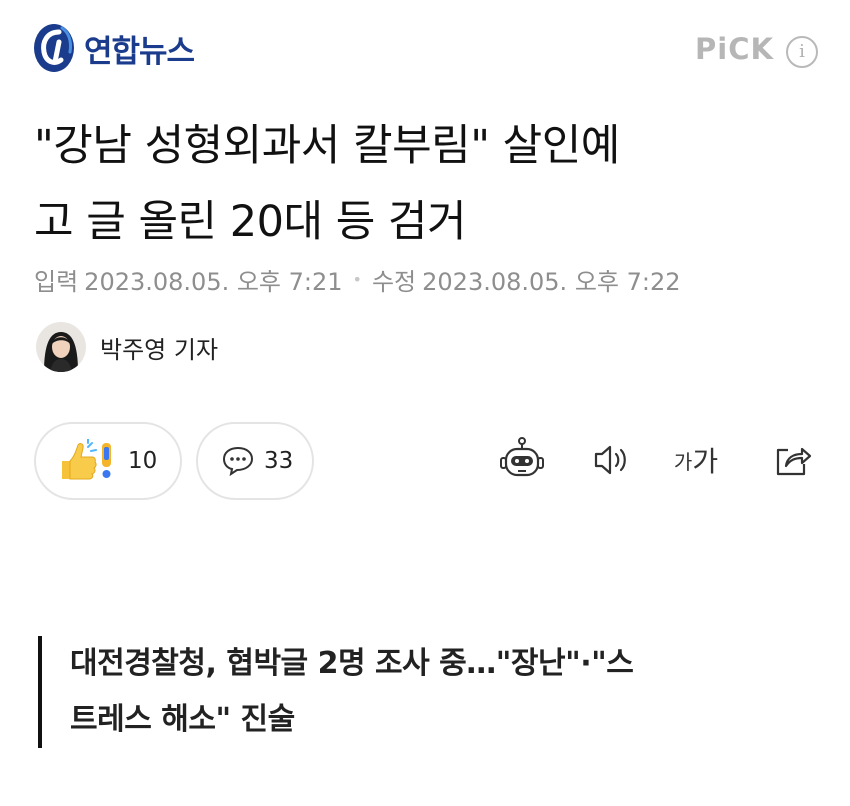  Describe the element at coordinates (86, 459) in the screenshot. I see `reaction-icon` at that location.